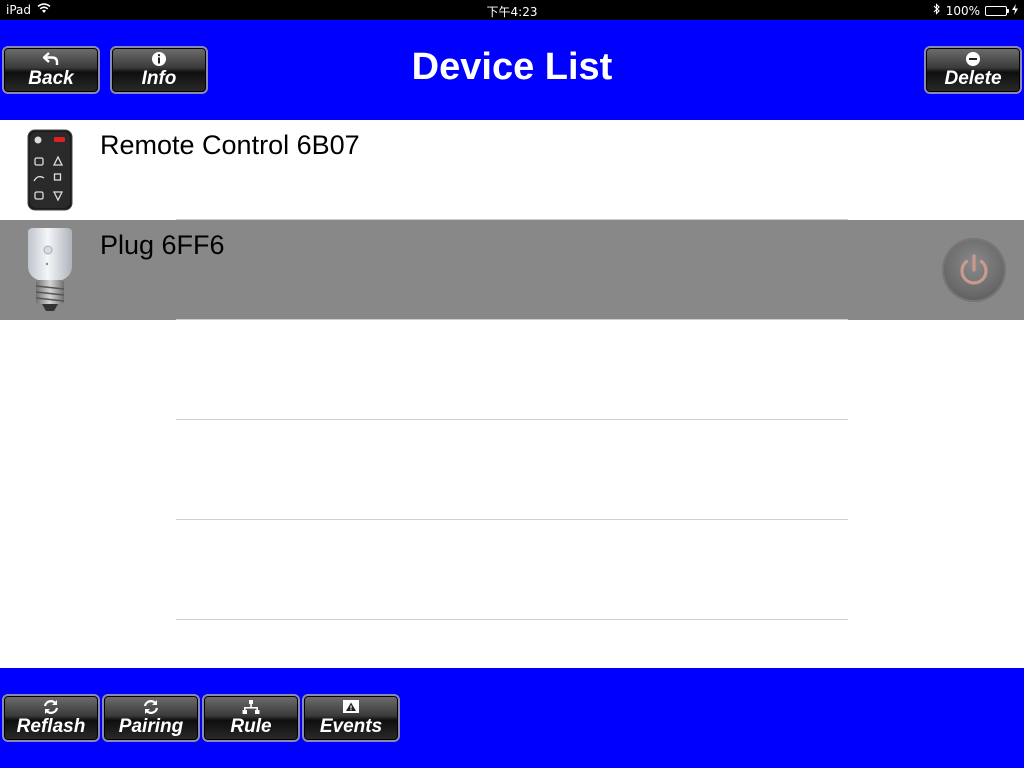 The image size is (1024, 768). I want to click on page-title: Device List, so click(512, 67).